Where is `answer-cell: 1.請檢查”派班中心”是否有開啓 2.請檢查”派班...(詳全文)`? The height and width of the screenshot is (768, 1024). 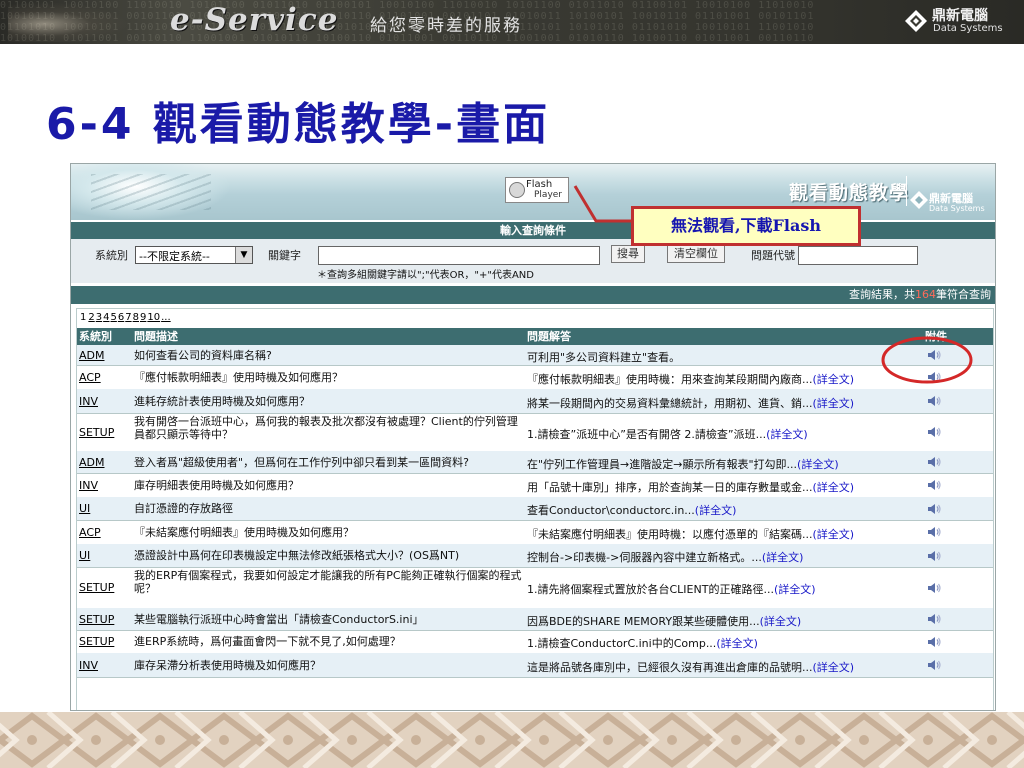 answer-cell: 1.請檢查”派班中心”是否有開啓 2.請檢查”派班...(詳全文) is located at coordinates (723, 434).